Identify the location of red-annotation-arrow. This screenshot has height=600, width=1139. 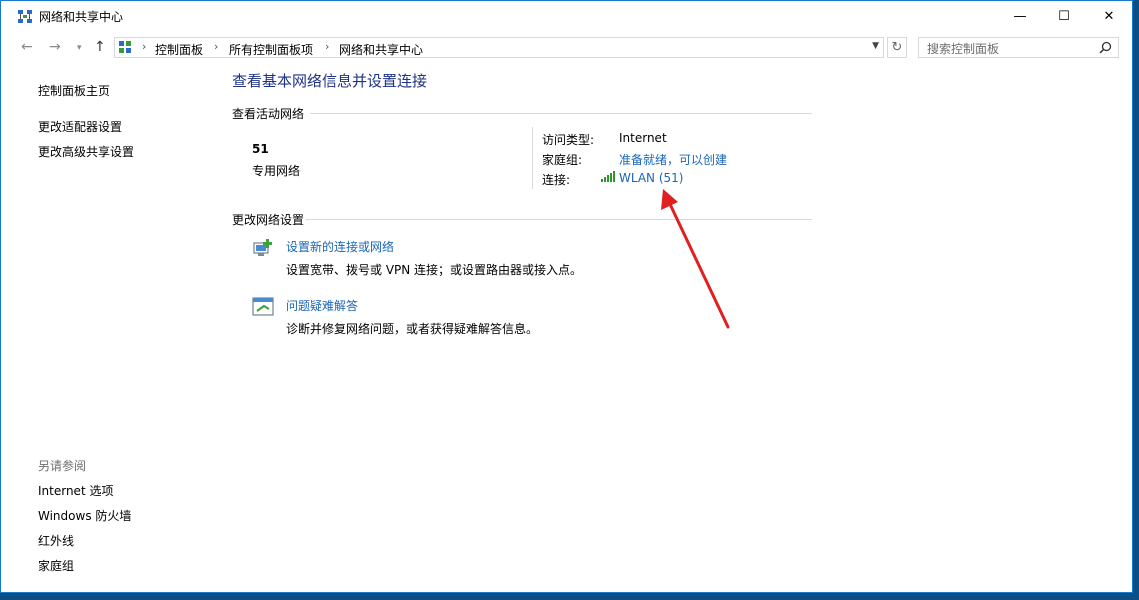
(695, 259).